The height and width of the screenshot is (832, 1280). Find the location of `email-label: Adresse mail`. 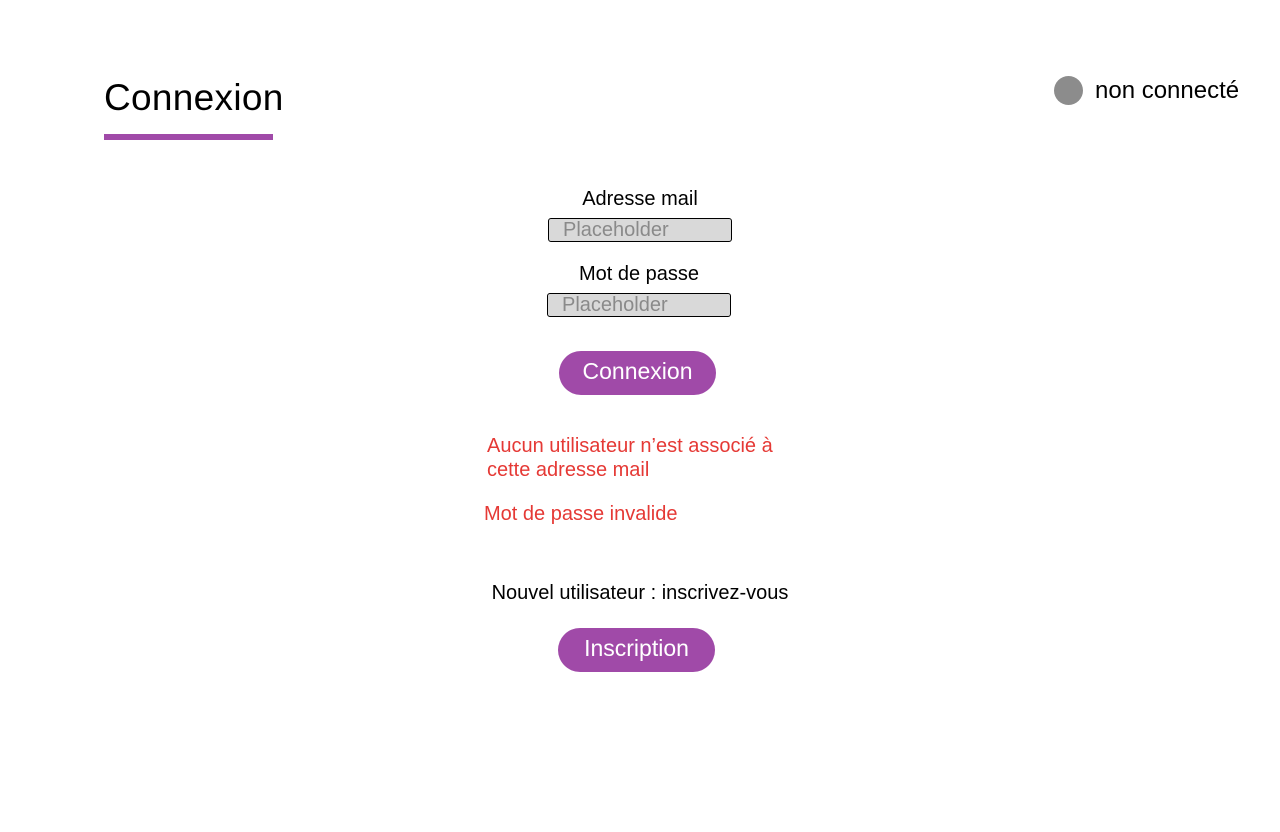

email-label: Adresse mail is located at coordinates (640, 199).